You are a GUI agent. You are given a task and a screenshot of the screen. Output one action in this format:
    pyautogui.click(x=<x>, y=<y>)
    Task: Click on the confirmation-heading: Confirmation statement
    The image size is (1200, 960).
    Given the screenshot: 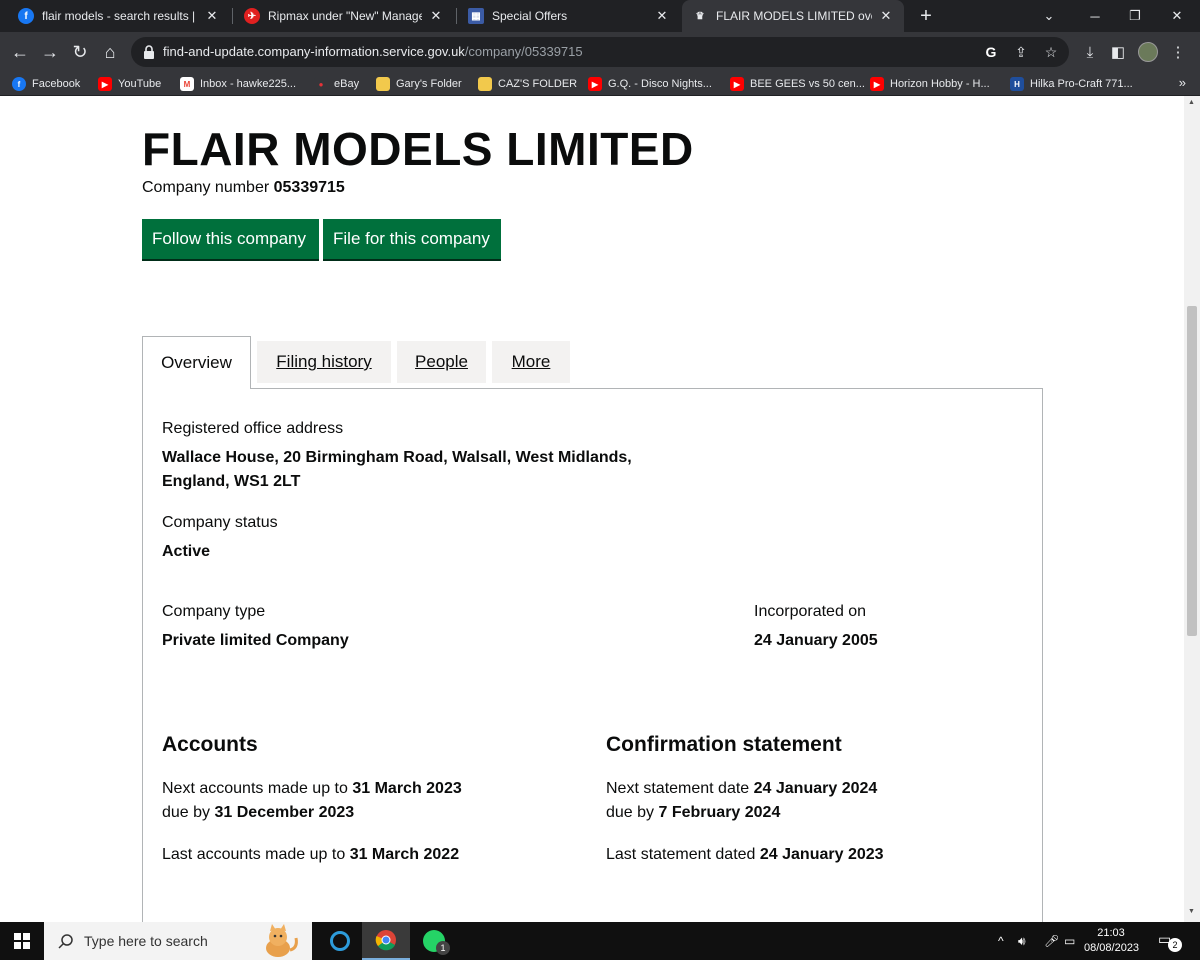 What is the action you would take?
    pyautogui.click(x=724, y=744)
    